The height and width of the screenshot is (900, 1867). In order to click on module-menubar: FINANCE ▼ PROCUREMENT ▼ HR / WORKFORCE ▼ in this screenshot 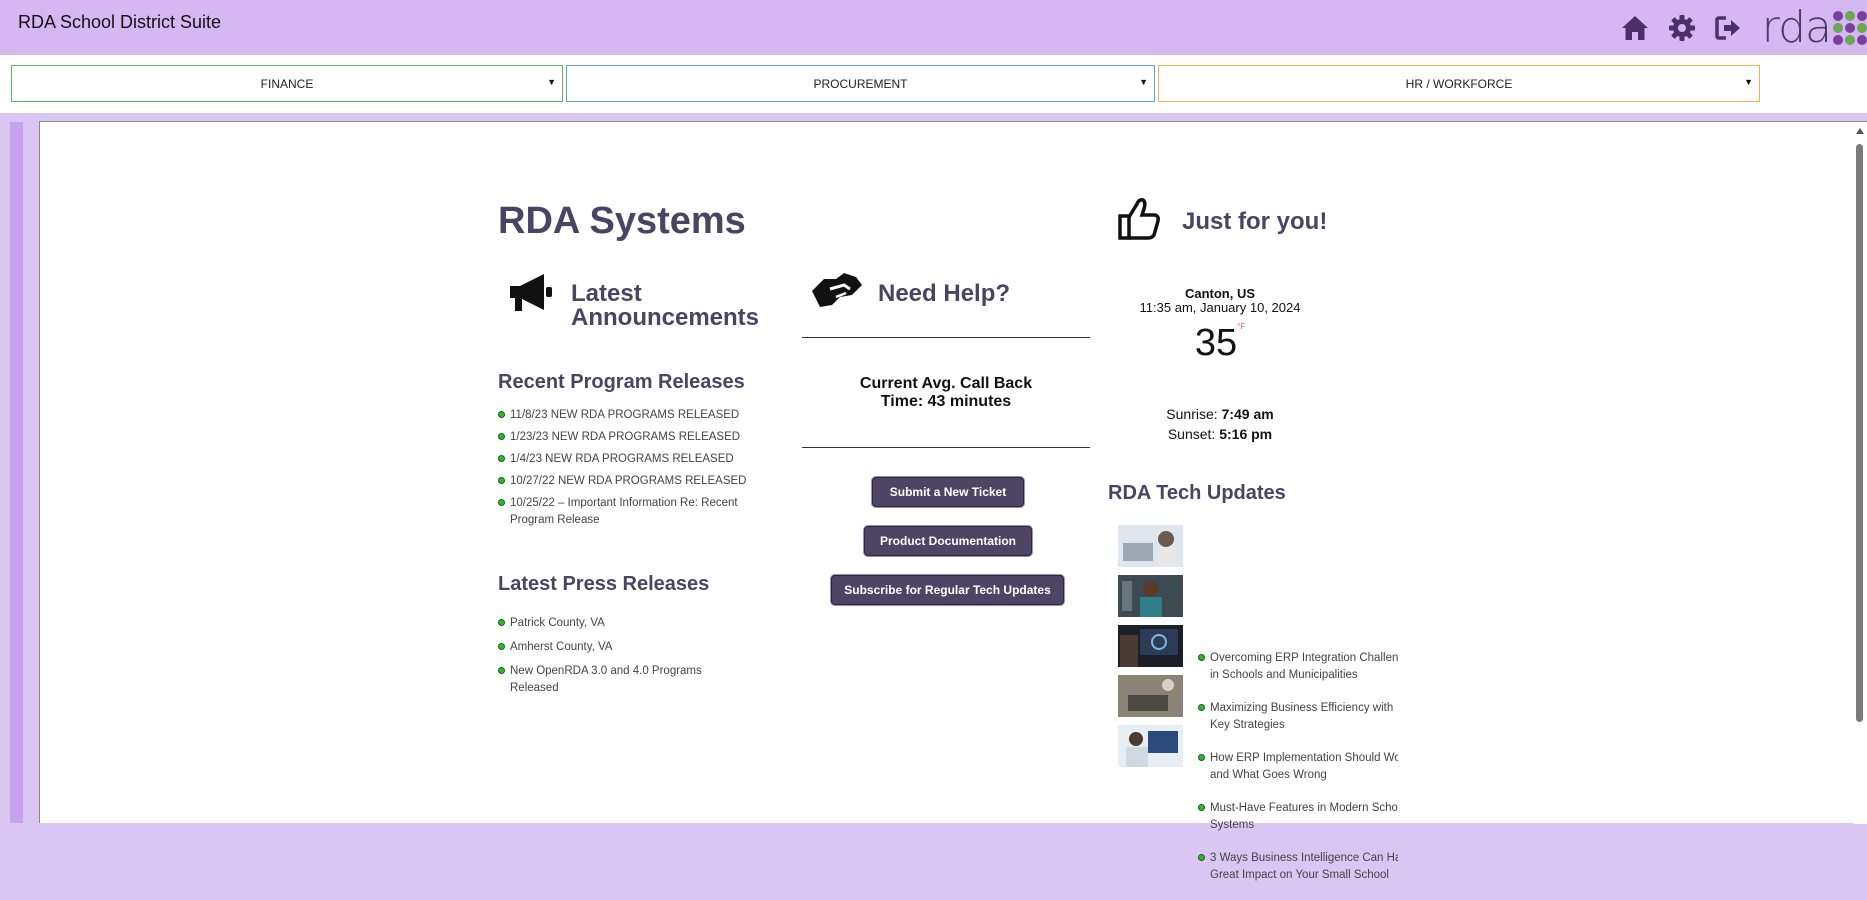, I will do `click(933, 84)`.